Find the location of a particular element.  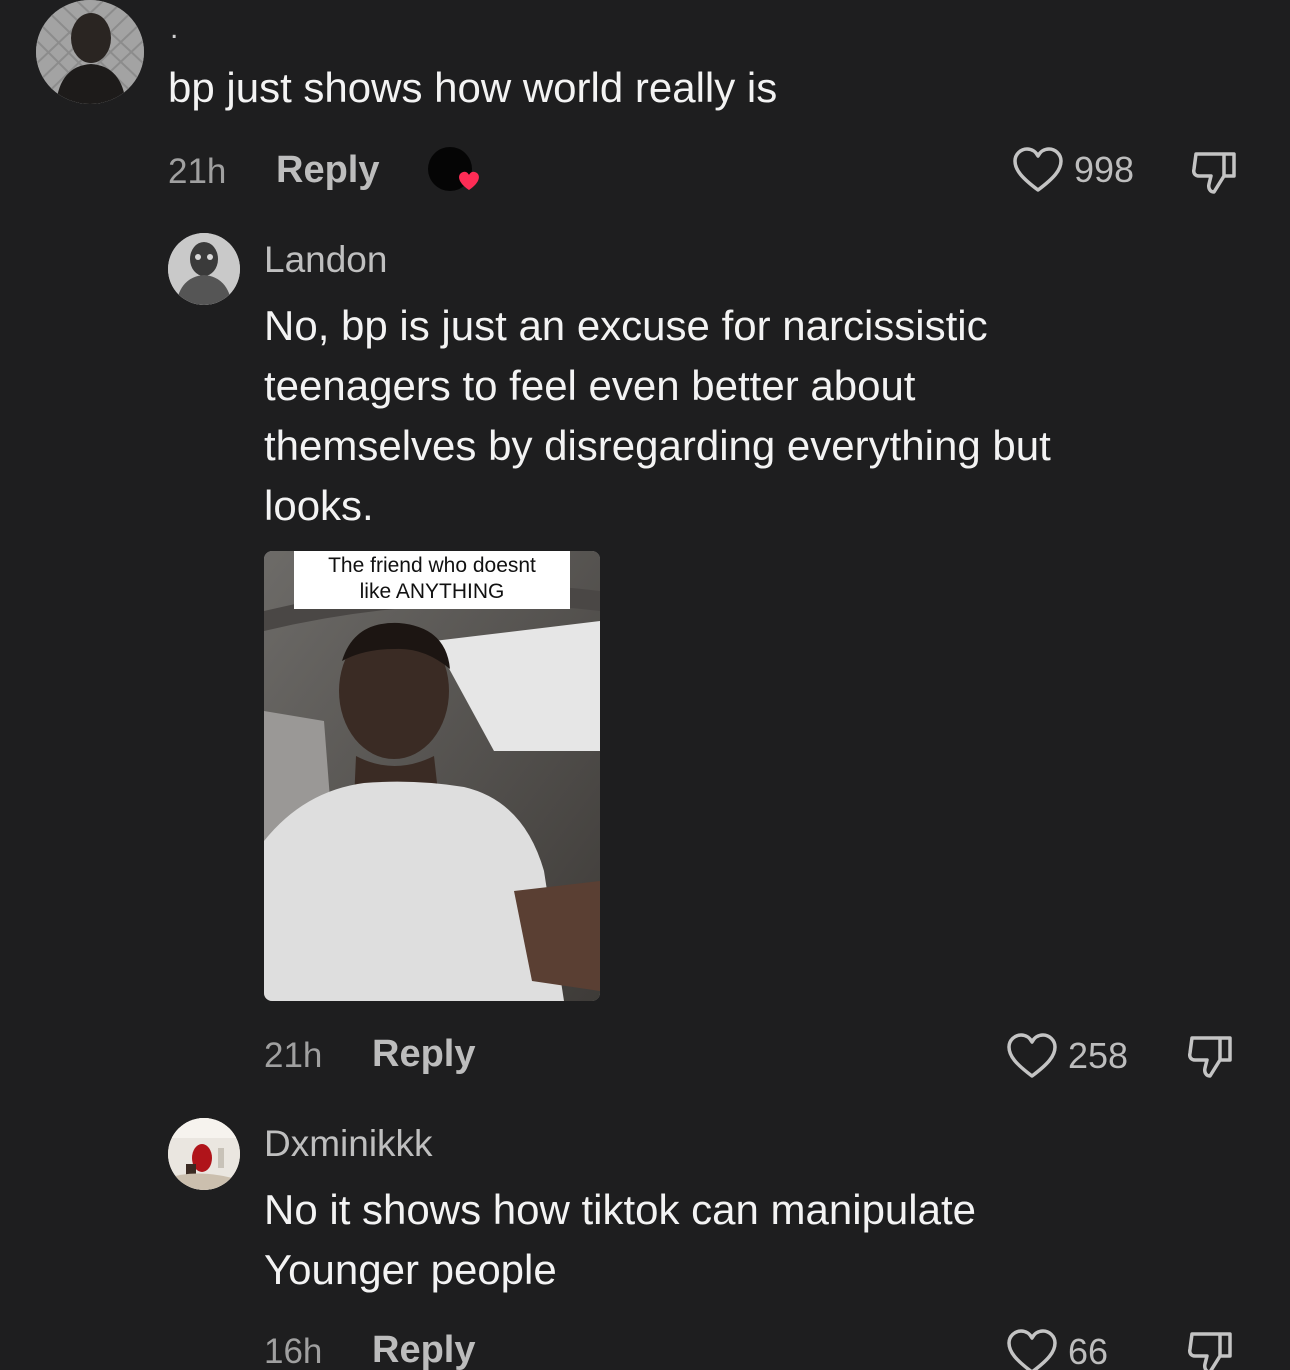

dxminikkk-avatar is located at coordinates (204, 1154).